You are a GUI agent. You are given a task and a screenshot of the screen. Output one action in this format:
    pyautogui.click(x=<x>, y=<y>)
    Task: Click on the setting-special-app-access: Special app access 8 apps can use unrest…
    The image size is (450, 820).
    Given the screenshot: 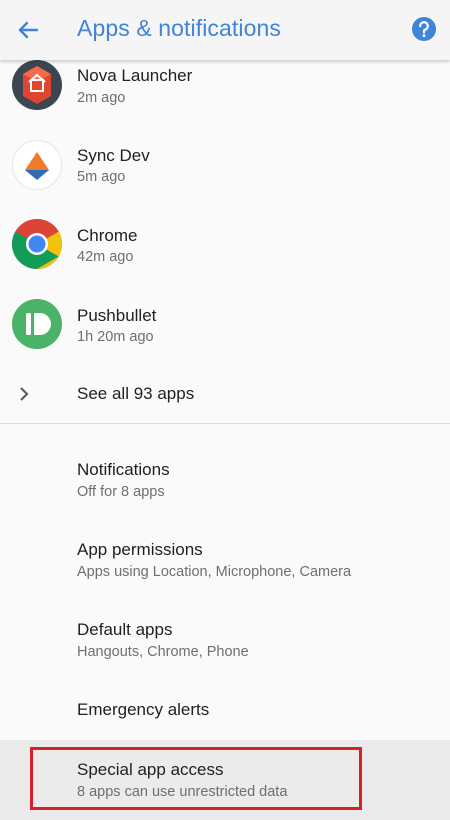 What is the action you would take?
    pyautogui.click(x=225, y=780)
    